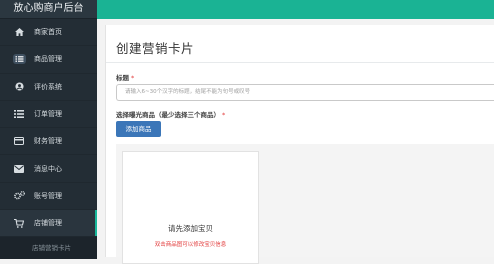 The height and width of the screenshot is (264, 494). I want to click on user-circle-icon, so click(19, 87).